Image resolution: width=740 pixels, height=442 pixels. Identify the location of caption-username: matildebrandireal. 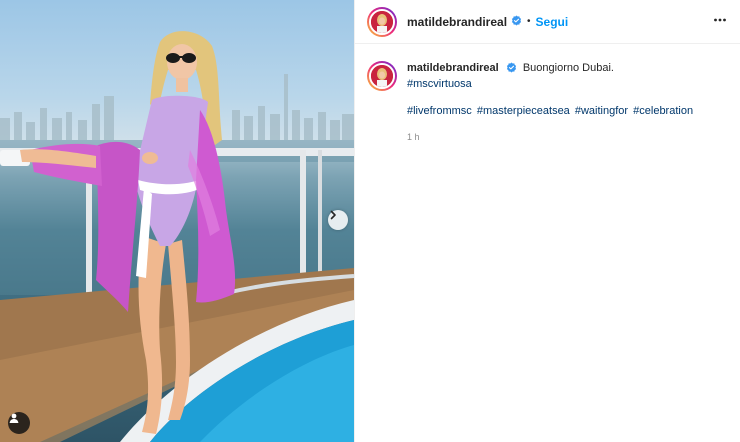
(453, 68).